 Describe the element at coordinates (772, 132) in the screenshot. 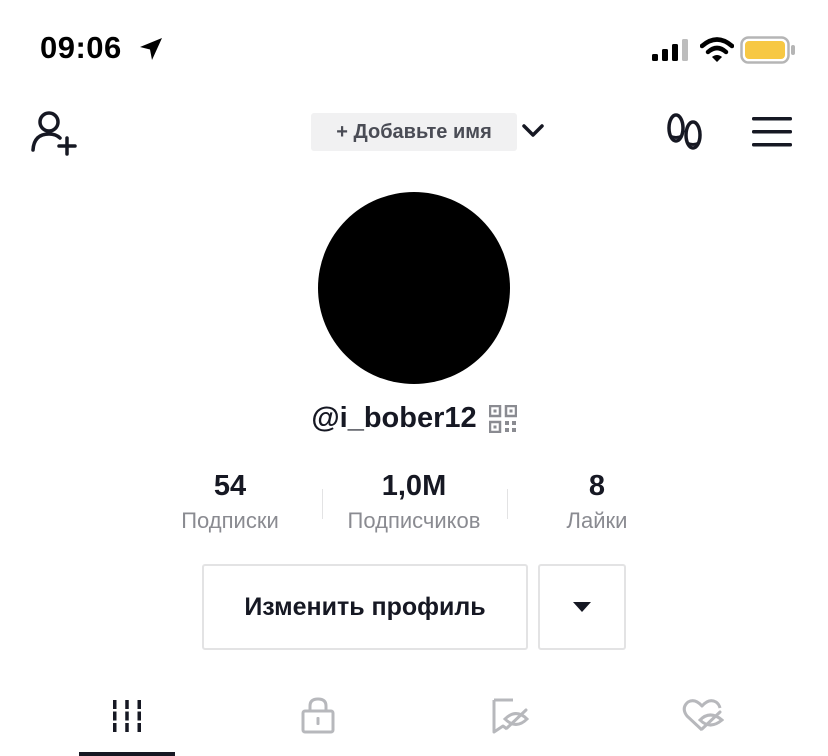

I see `menu-icon` at that location.